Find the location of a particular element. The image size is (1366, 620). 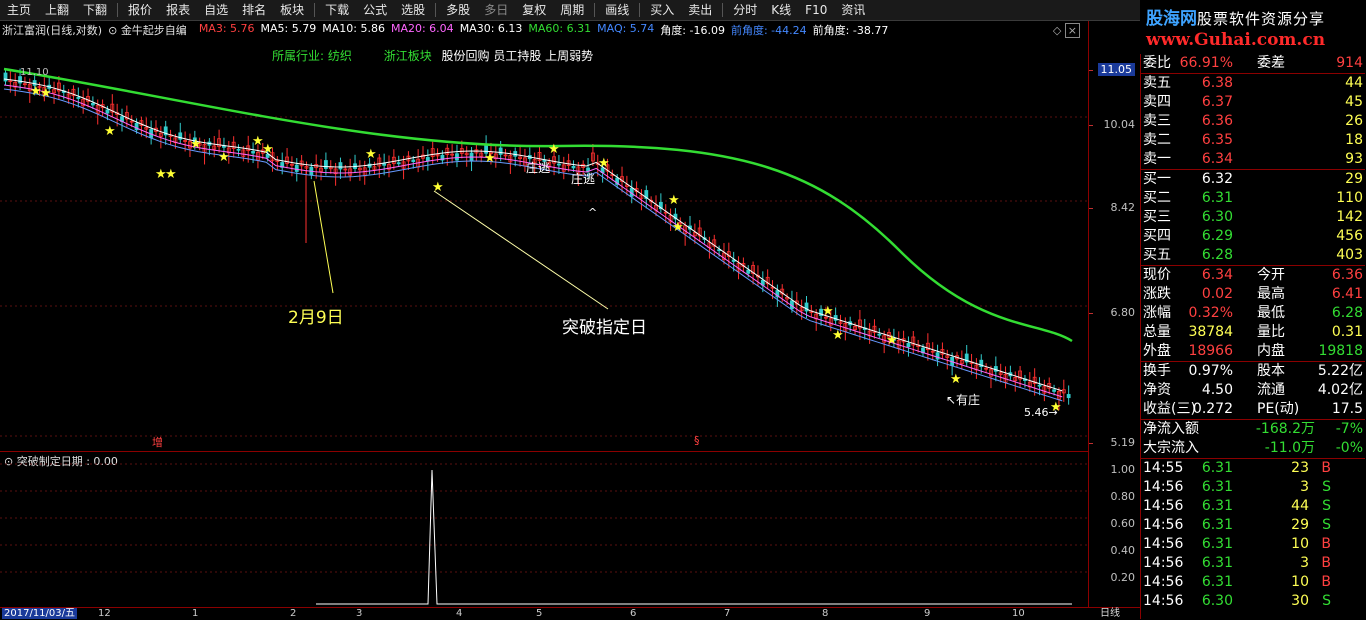

bid-volume: 29 is located at coordinates (1354, 179).